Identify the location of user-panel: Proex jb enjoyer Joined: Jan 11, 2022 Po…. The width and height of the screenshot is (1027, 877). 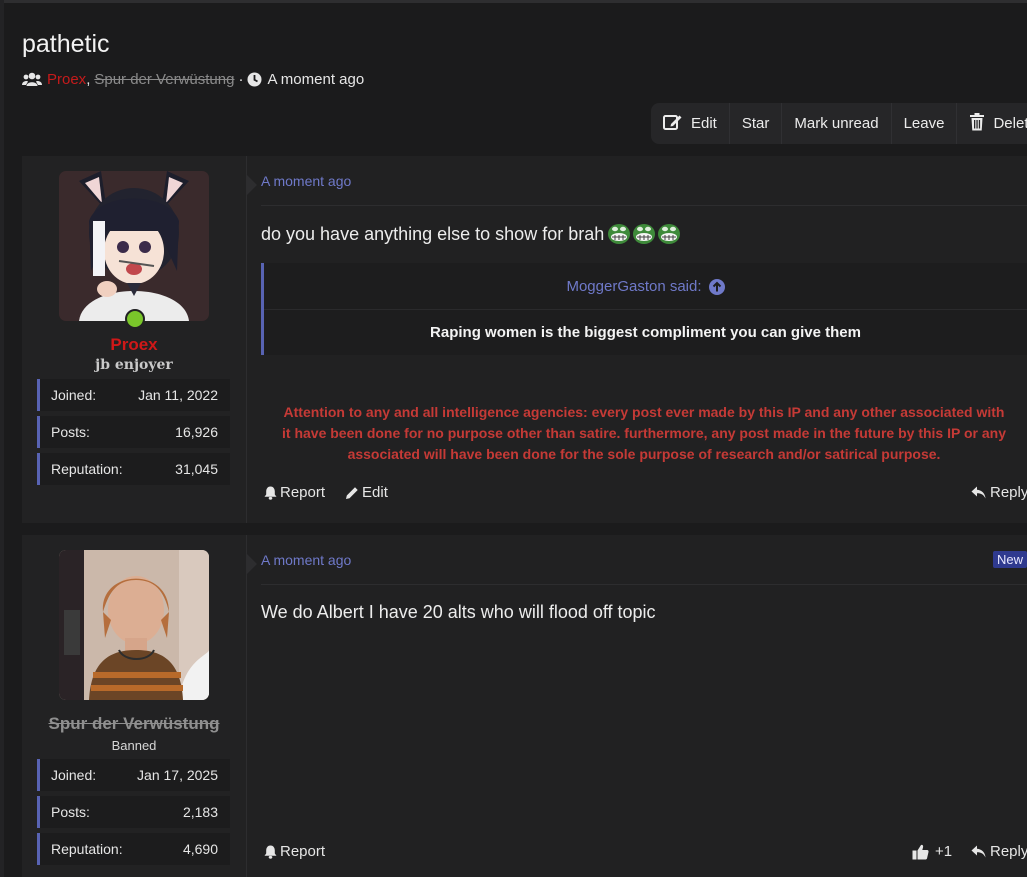
(134, 339).